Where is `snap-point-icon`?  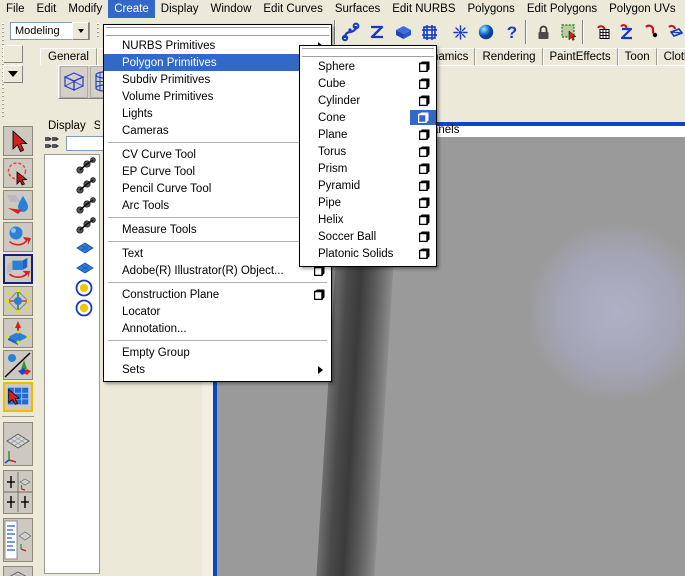 snap-point-icon is located at coordinates (651, 32).